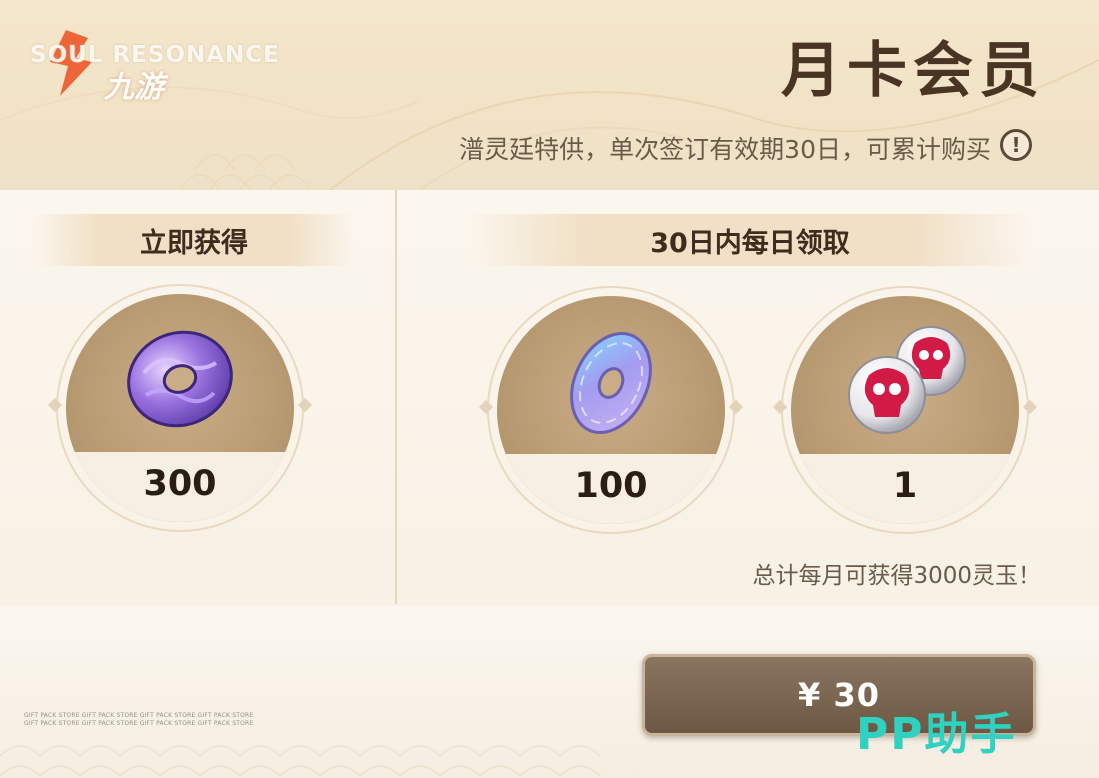  Describe the element at coordinates (134, 87) in the screenshot. I see `logo-sub-text: 九游` at that location.